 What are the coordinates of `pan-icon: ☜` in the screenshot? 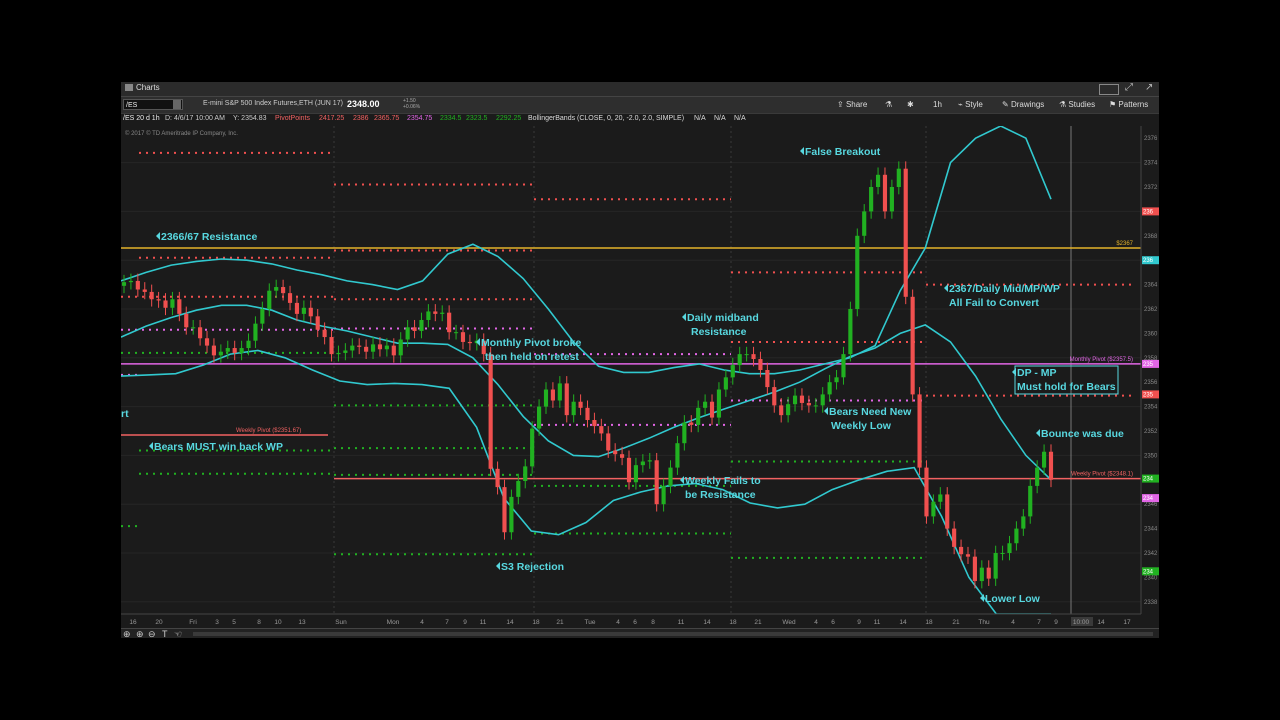 It's located at (178, 633).